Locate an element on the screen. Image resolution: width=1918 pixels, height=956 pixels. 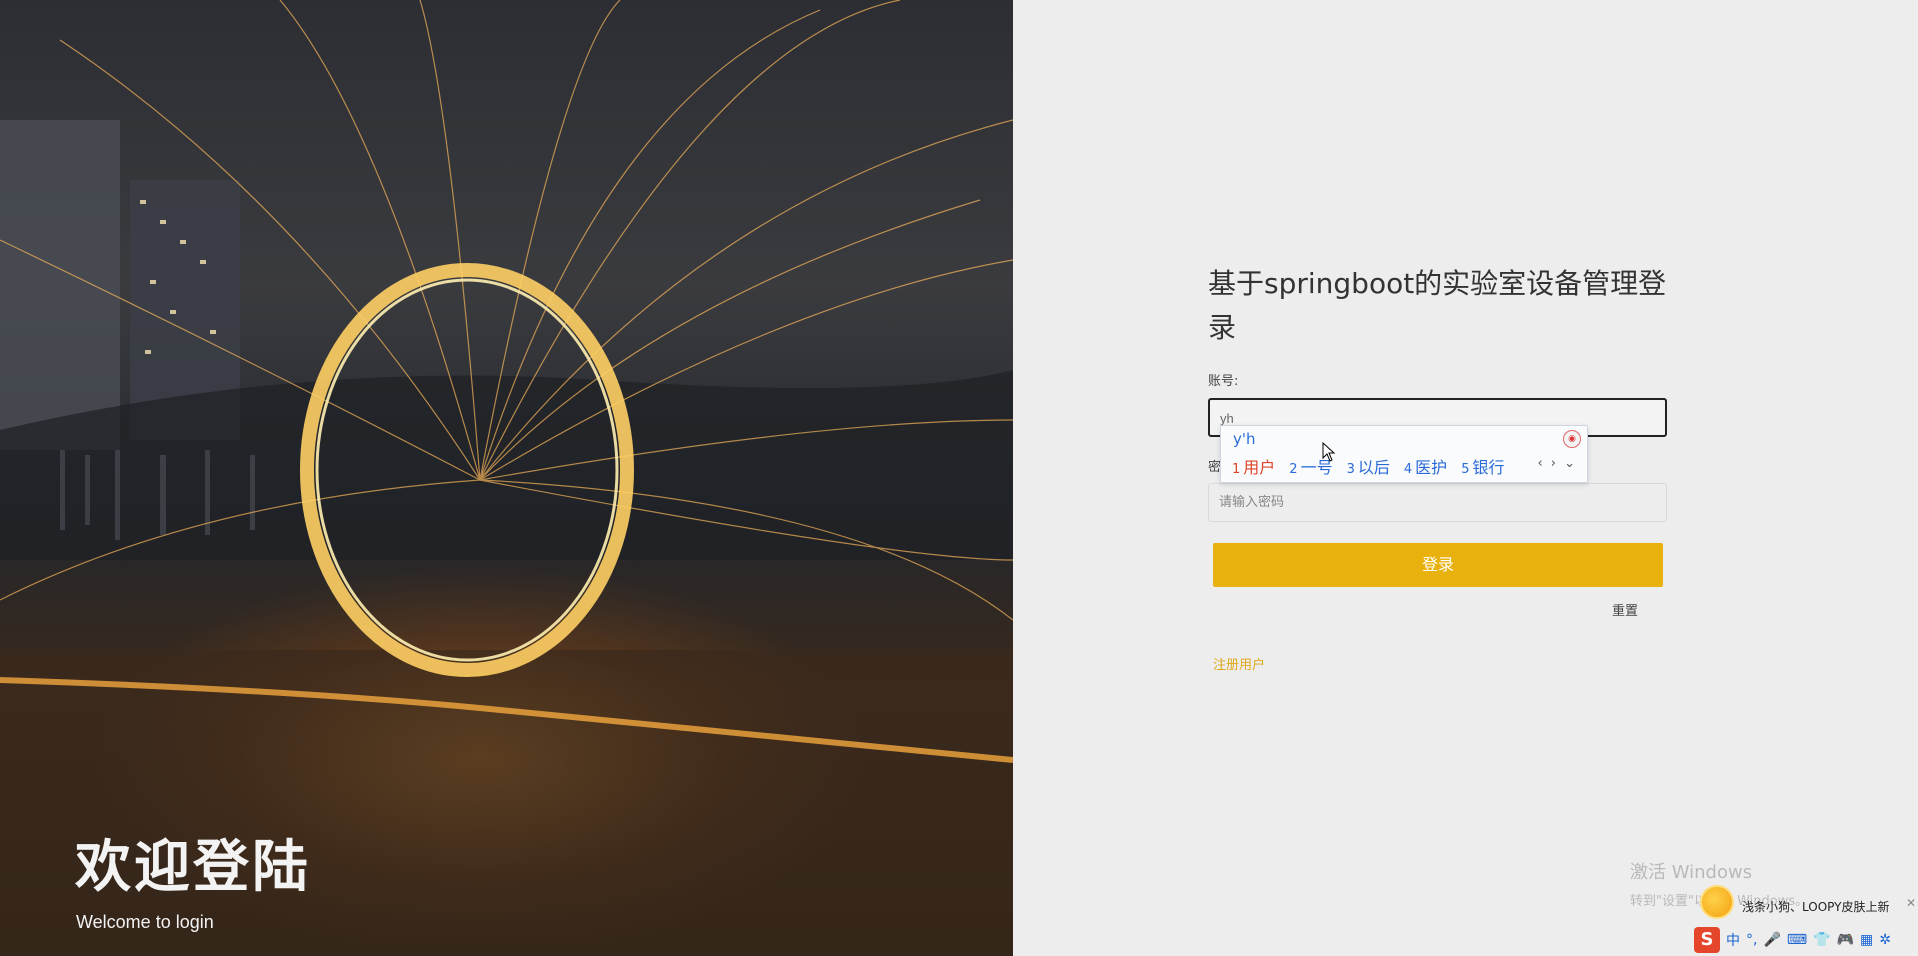
sogou-logo-icon: S is located at coordinates (1707, 940).